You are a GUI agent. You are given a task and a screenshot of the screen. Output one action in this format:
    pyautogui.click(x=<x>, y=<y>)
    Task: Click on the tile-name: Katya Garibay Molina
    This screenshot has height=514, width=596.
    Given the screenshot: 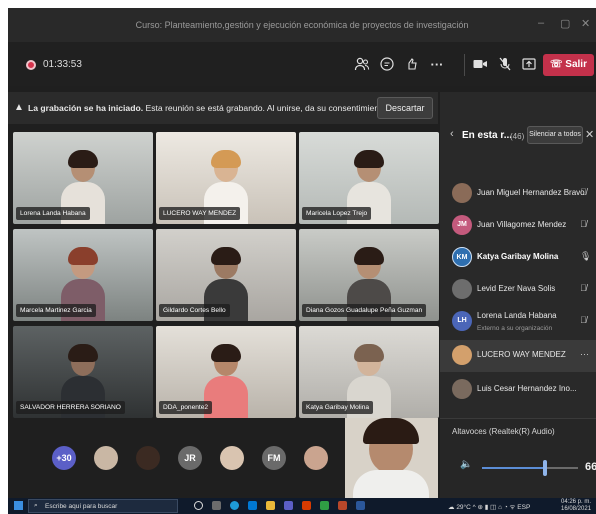 What is the action you would take?
    pyautogui.click(x=338, y=407)
    